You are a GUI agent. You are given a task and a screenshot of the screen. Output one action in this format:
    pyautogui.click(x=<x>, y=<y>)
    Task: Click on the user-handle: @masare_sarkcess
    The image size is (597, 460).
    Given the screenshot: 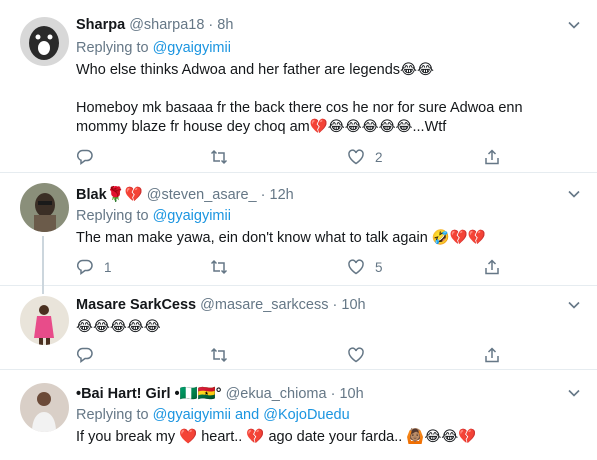 What is the action you would take?
    pyautogui.click(x=264, y=305)
    